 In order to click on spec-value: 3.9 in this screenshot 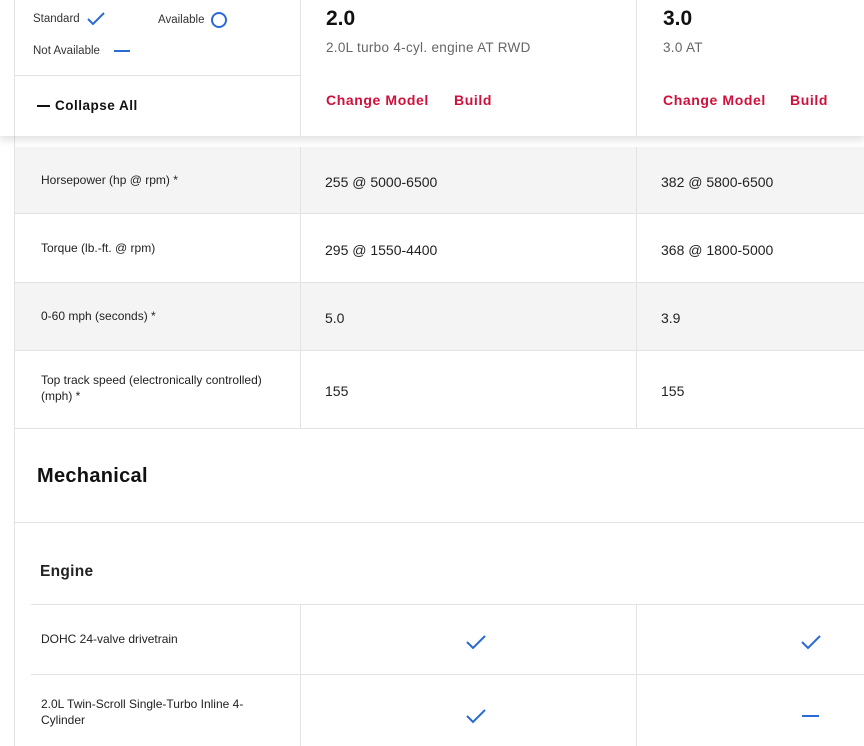, I will do `click(671, 318)`.